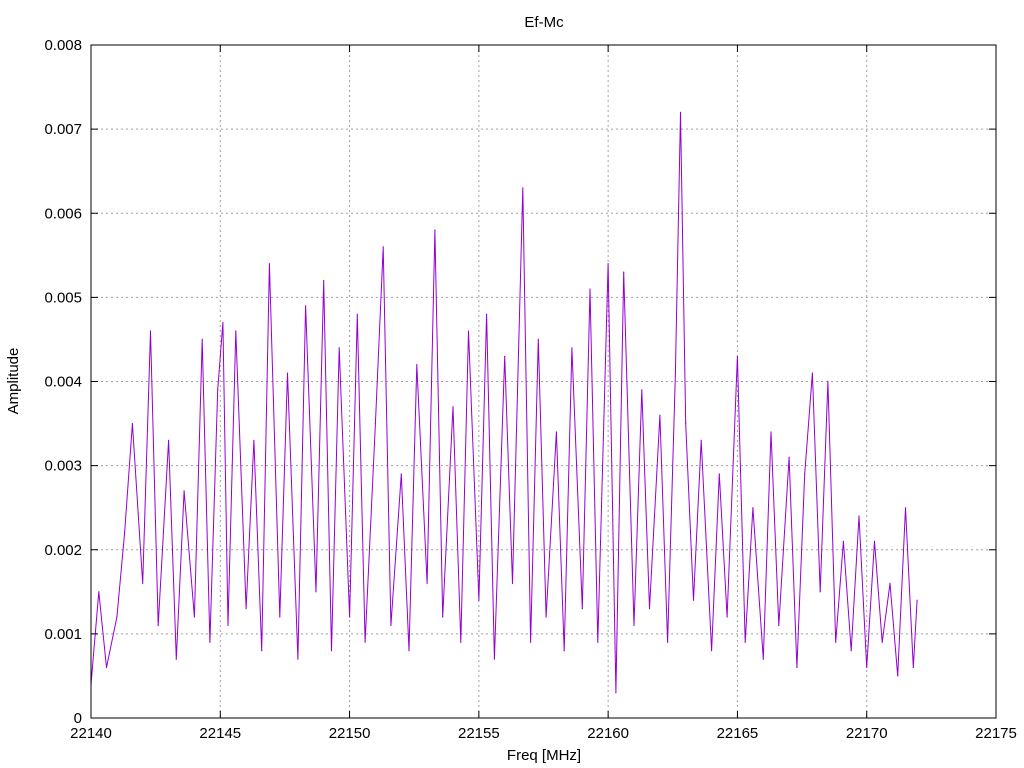 The height and width of the screenshot is (768, 1024). I want to click on y-tick-label: 0.006, so click(63, 213).